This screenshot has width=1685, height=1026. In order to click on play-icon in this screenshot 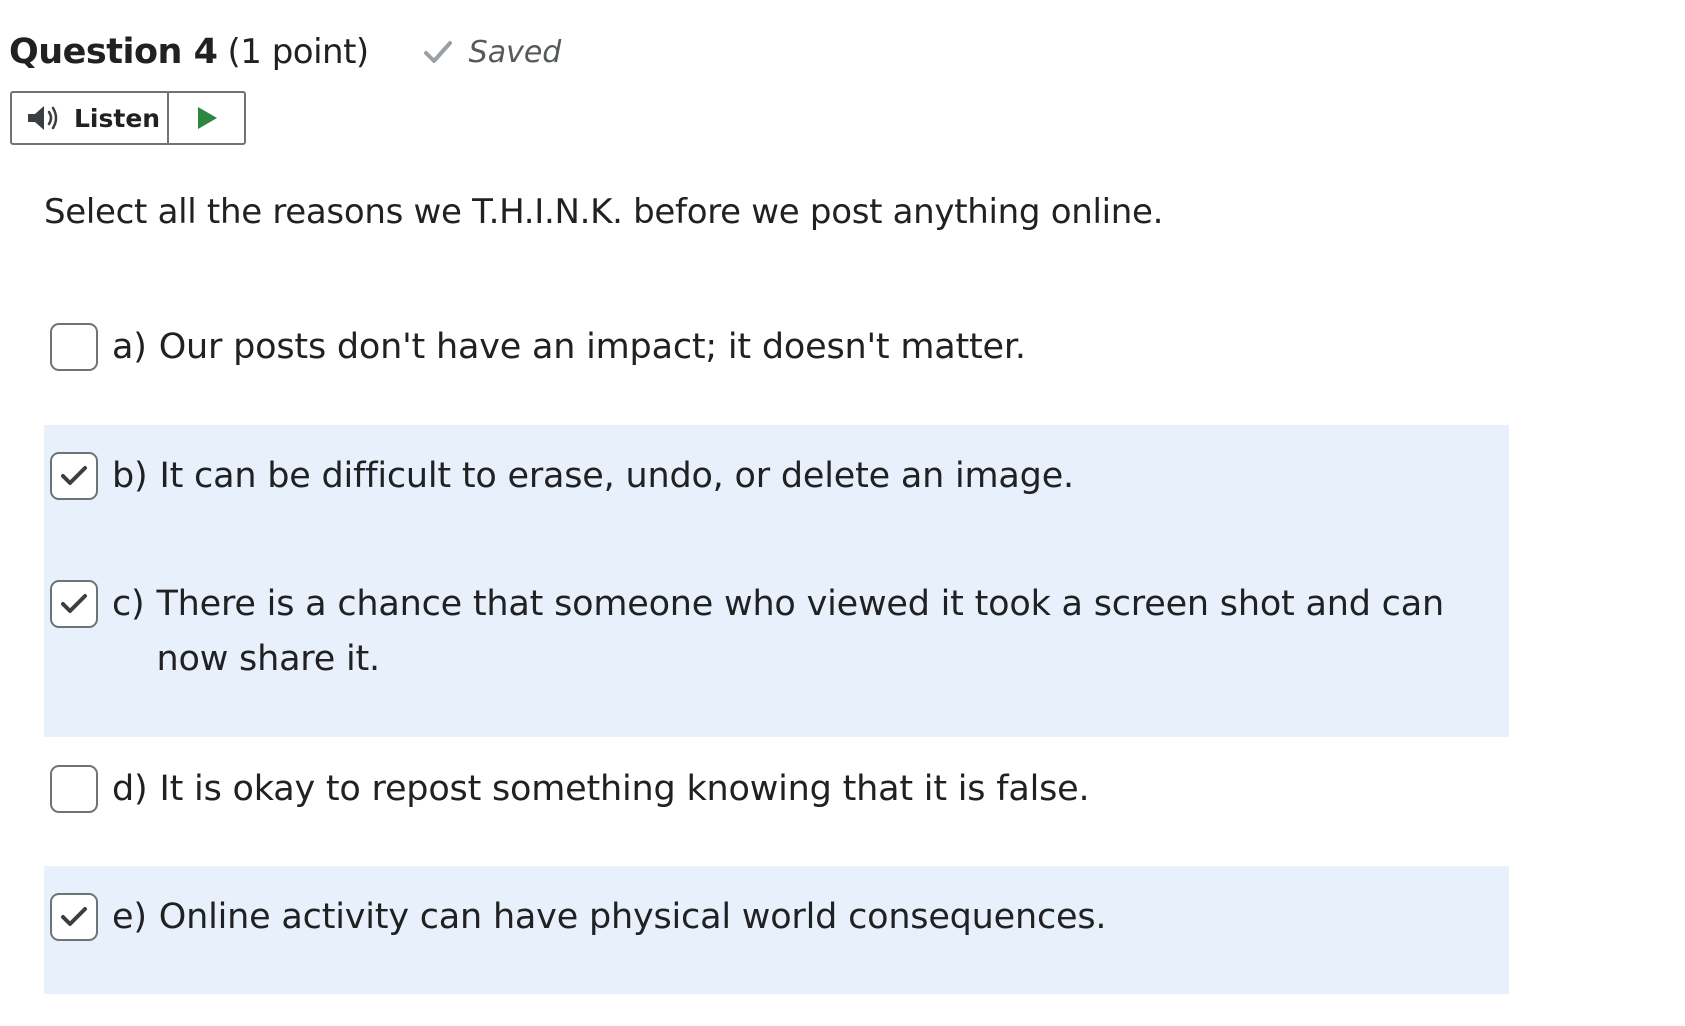, I will do `click(207, 118)`.